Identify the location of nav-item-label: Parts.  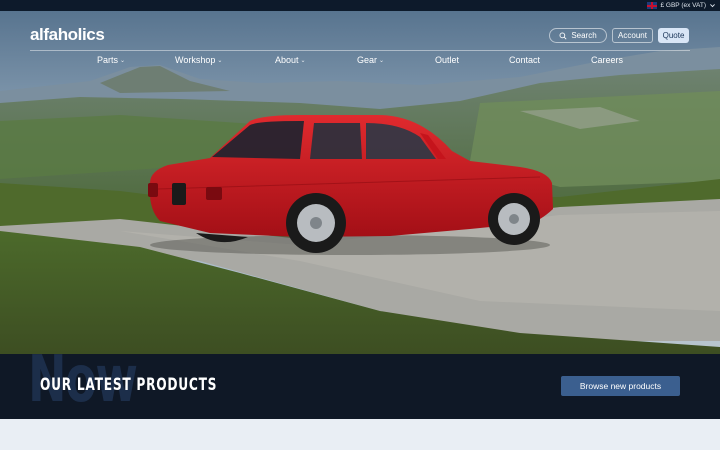
(108, 60).